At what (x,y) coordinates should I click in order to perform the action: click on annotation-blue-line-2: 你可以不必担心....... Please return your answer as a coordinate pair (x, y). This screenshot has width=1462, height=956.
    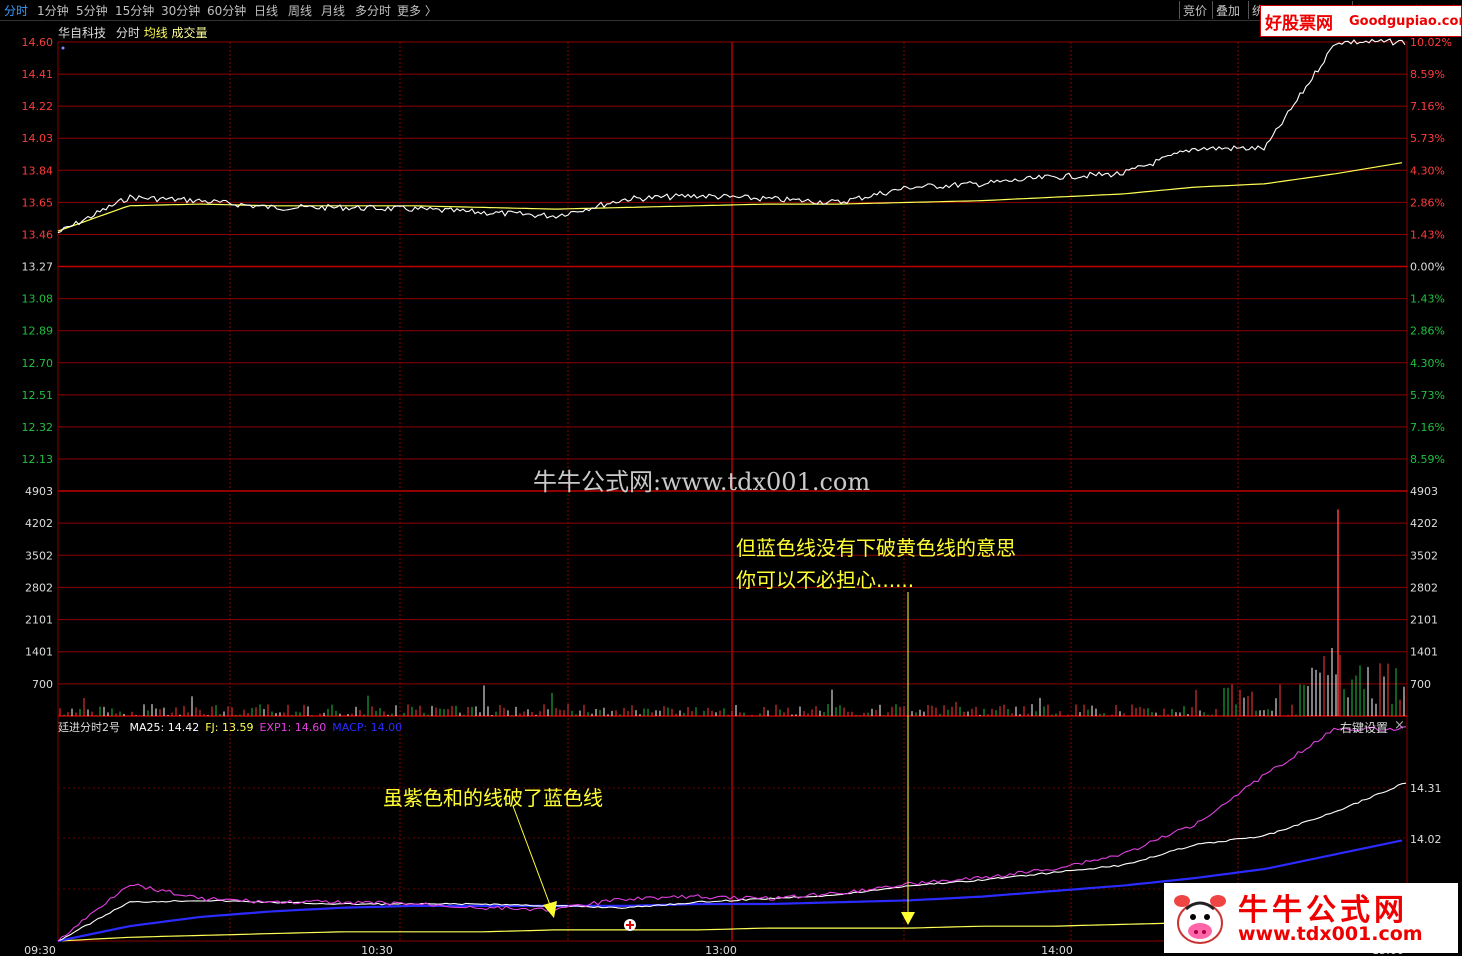
    Looking at the image, I should click on (825, 580).